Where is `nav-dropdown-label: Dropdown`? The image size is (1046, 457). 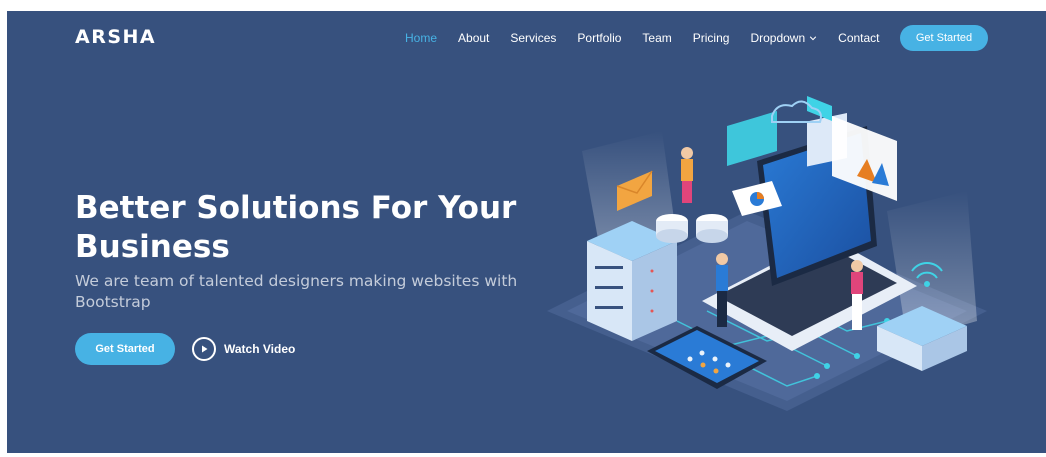 nav-dropdown-label: Dropdown is located at coordinates (778, 38).